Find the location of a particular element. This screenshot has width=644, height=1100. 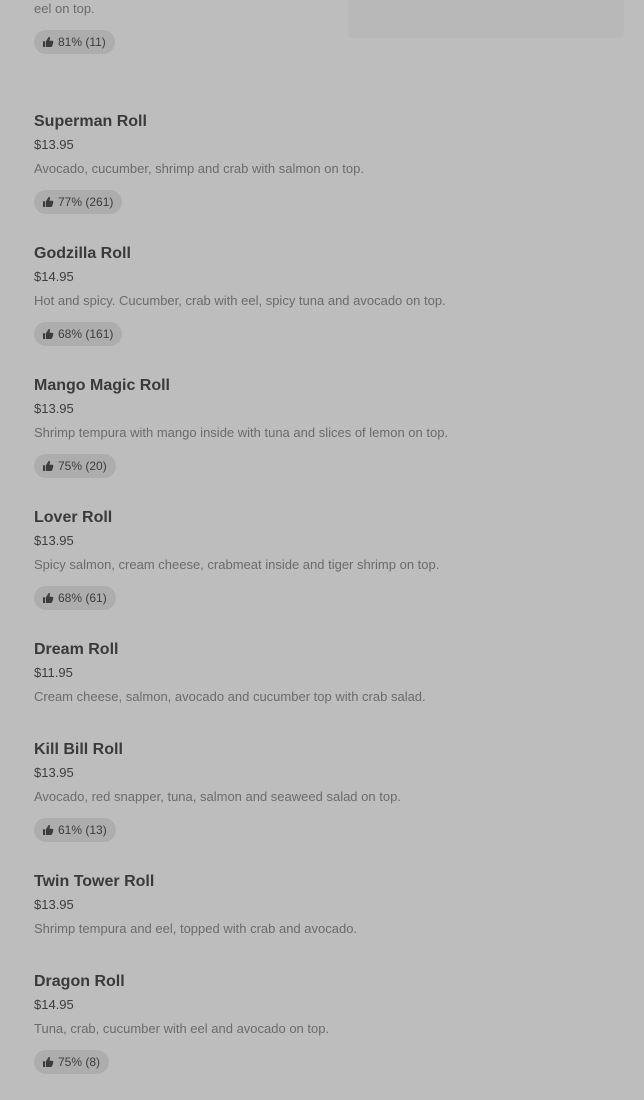

rating-badge: 68% (161) is located at coordinates (78, 334).